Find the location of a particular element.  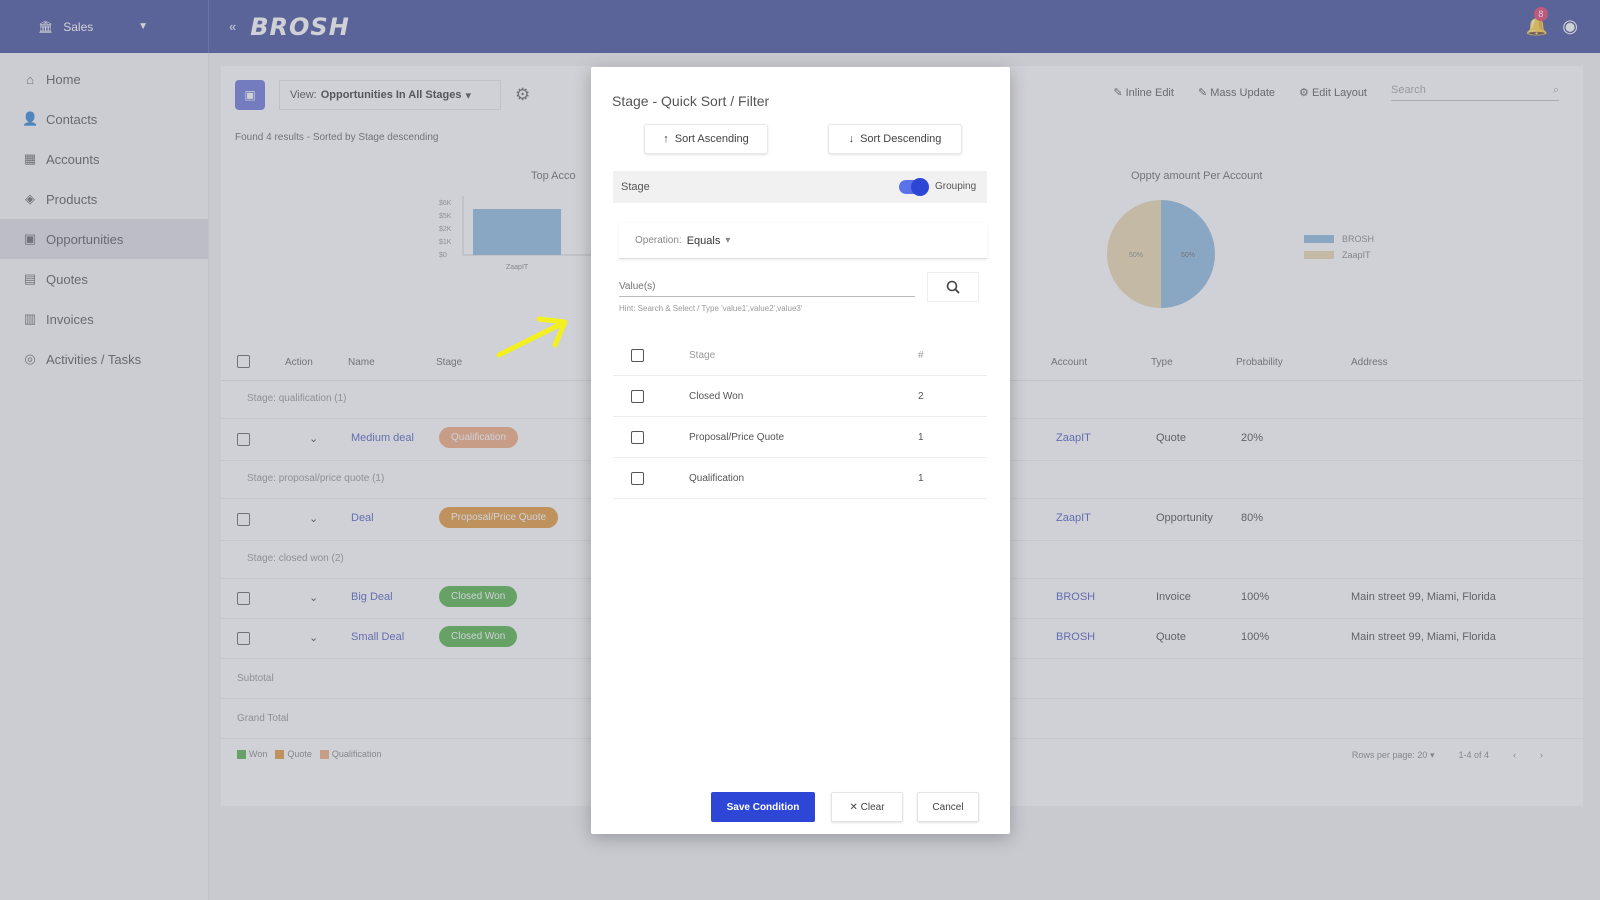

value-label: Proposal/Price Quote is located at coordinates (737, 437).